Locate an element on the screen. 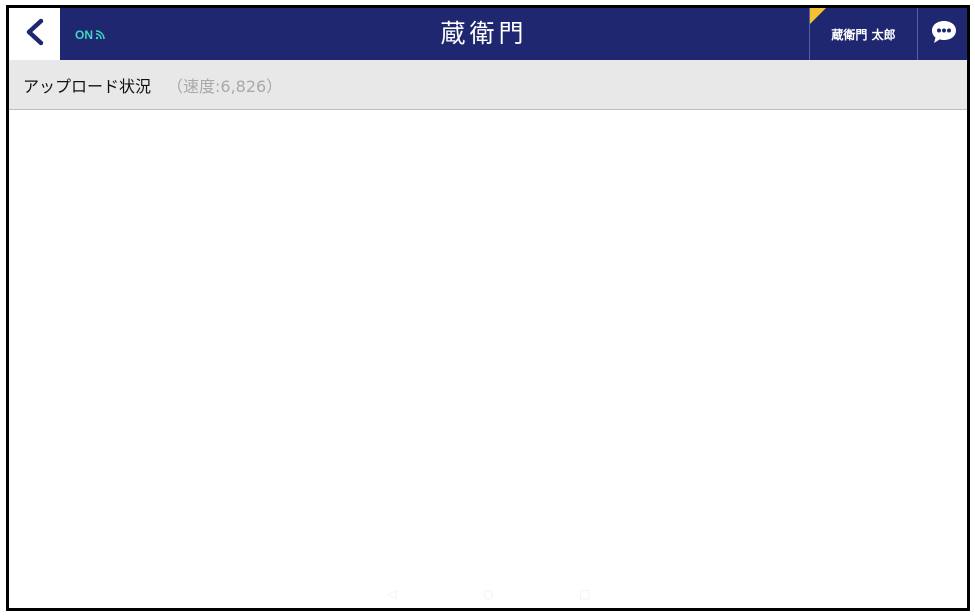 Image resolution: width=975 pixels, height=616 pixels. app-logo: 蔵衛門 is located at coordinates (484, 34).